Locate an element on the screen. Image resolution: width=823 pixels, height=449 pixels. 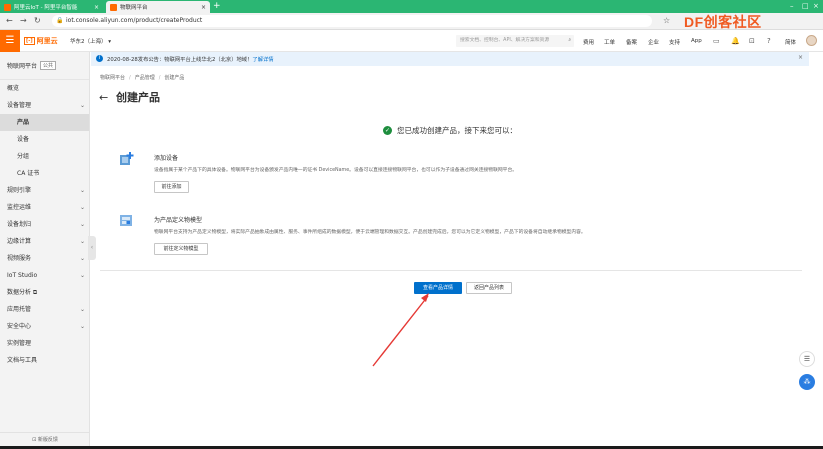
aliyun-logo: [-] 阿里云 is located at coordinates (41, 41).